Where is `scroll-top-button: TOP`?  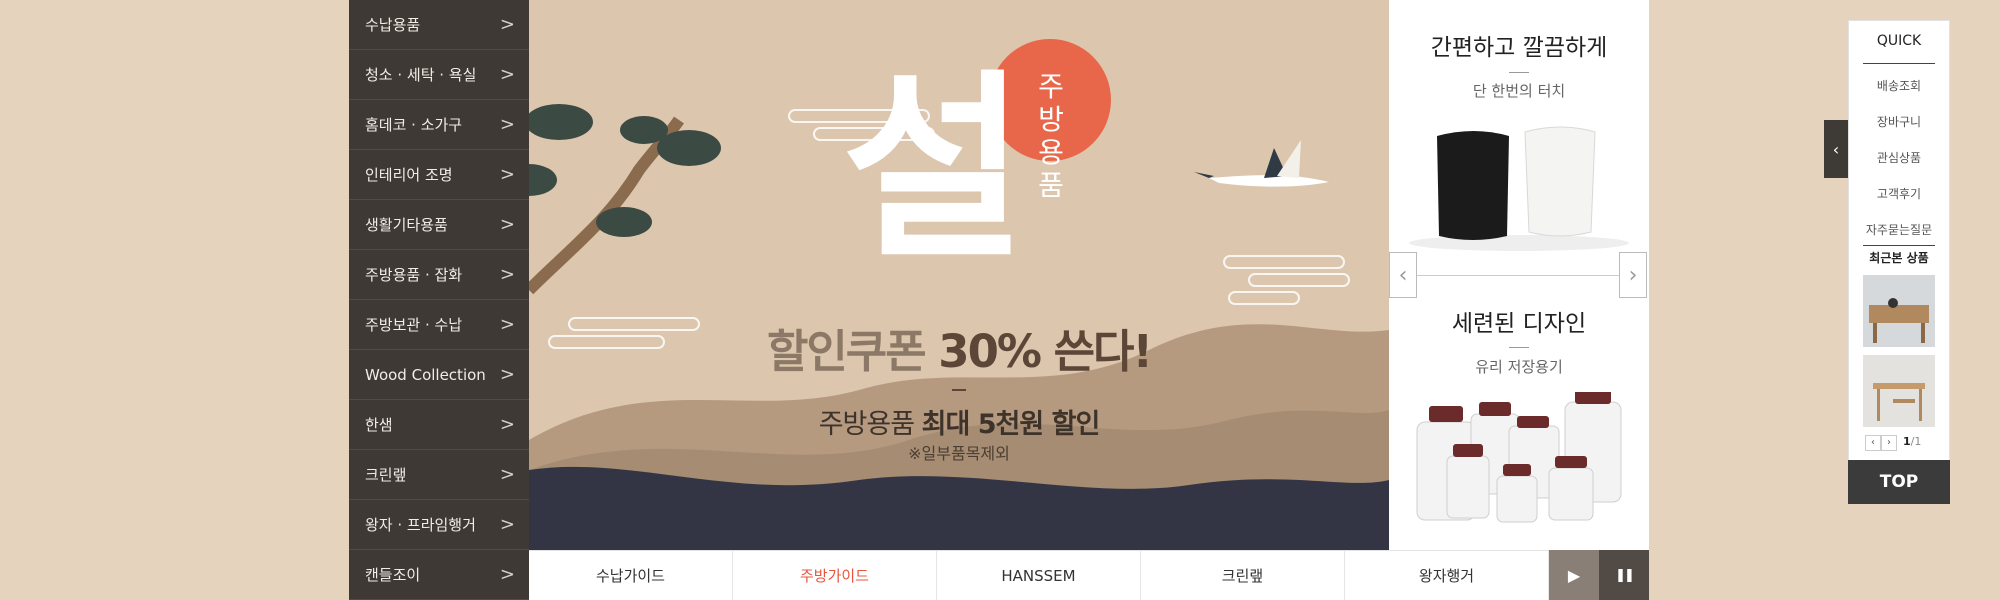
scroll-top-button: TOP is located at coordinates (1899, 482).